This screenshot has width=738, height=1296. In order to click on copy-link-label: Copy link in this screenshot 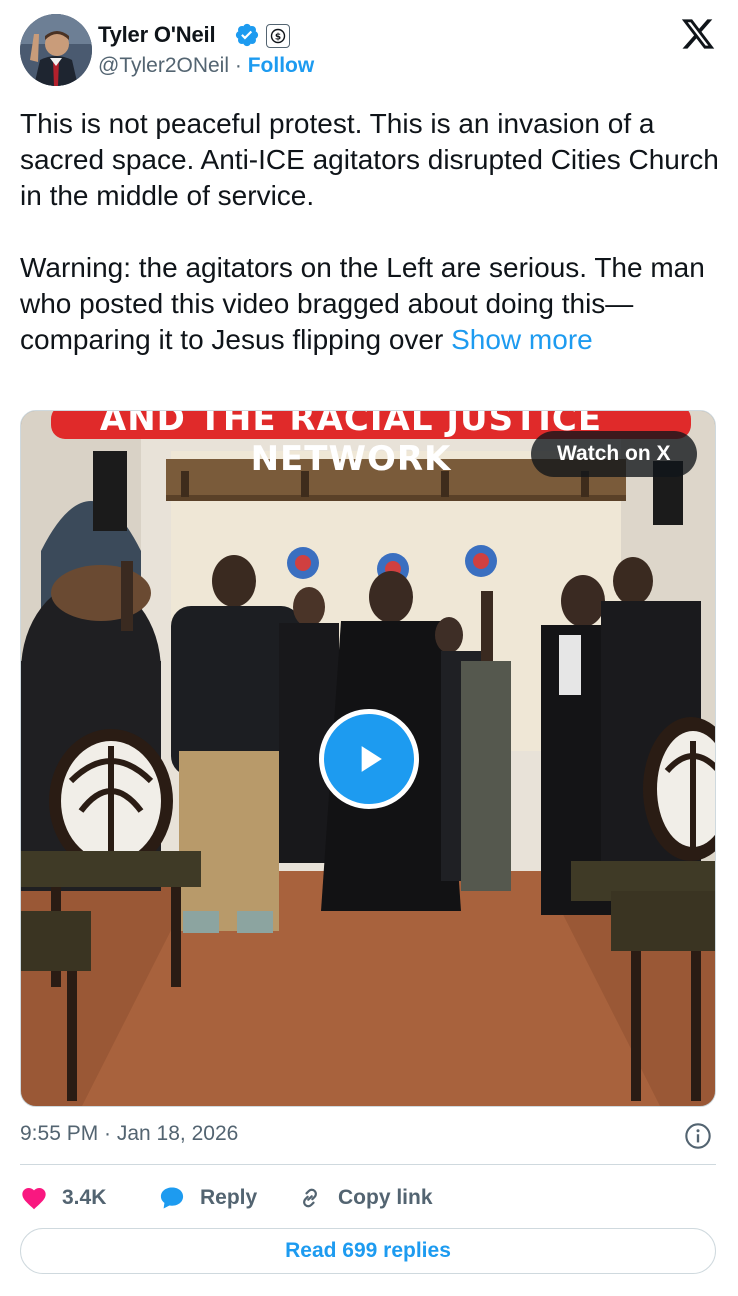, I will do `click(385, 1197)`.